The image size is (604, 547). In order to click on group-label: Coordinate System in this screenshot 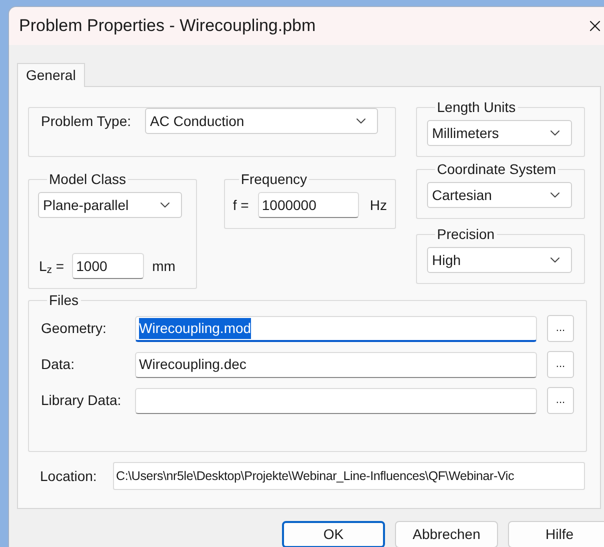, I will do `click(497, 169)`.